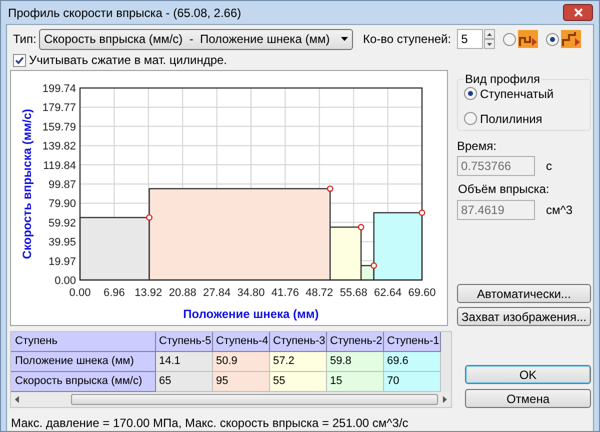 Image resolution: width=600 pixels, height=432 pixels. I want to click on x-tick-label: 48.72, so click(320, 293).